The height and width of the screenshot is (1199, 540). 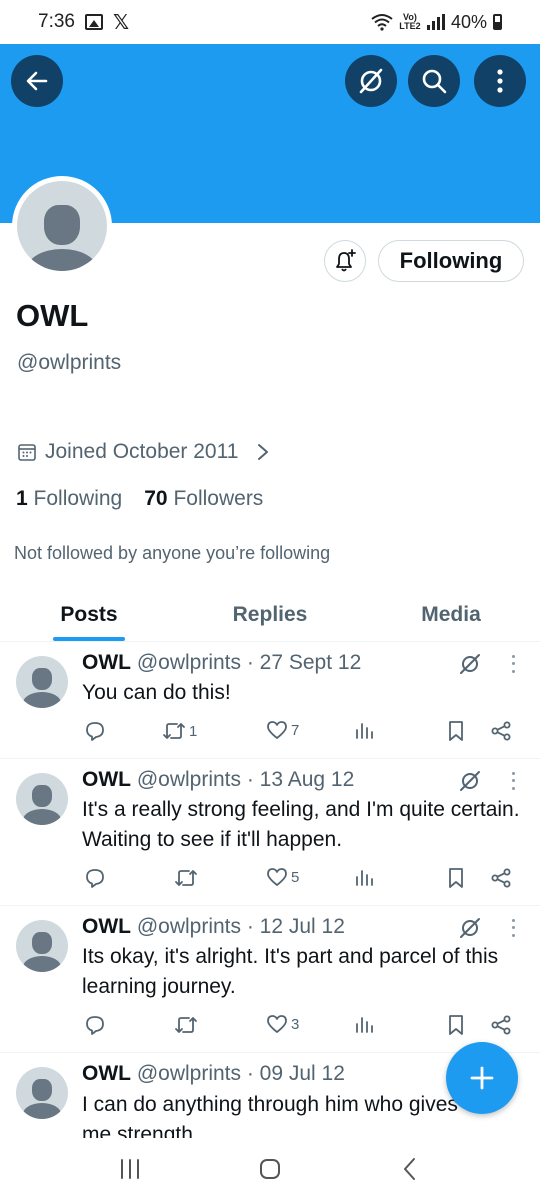 I want to click on back-button, so click(x=37, y=81).